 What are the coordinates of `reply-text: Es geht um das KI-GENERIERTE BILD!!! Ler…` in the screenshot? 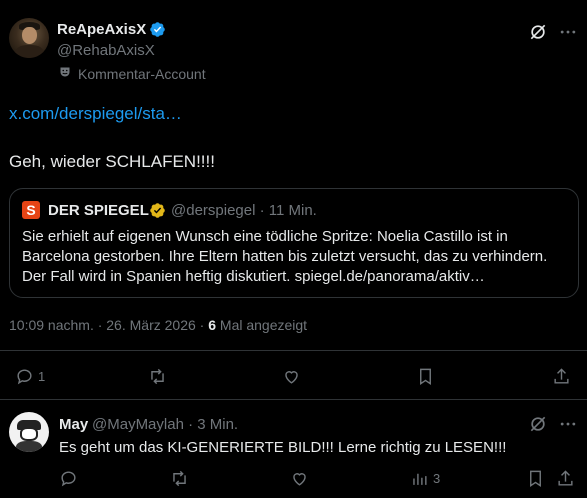 It's located at (283, 447).